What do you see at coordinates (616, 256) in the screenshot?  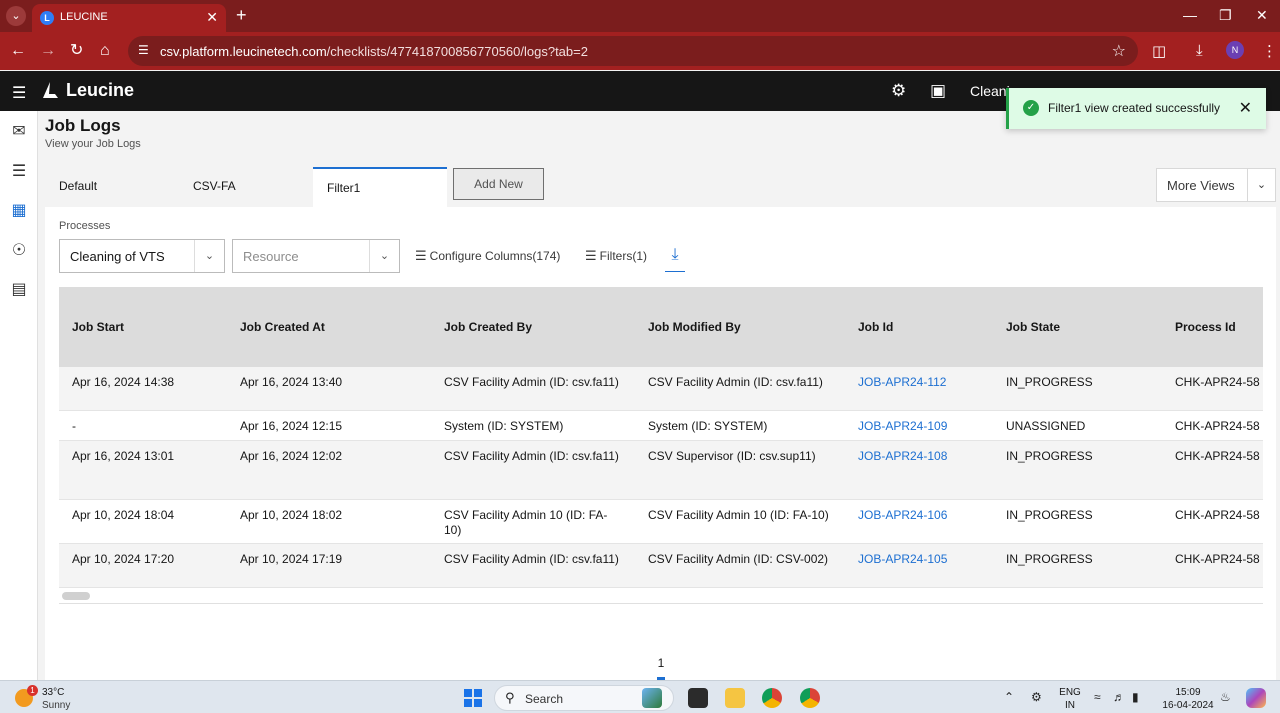 I see `filters-button: ☰ Filters(1)` at bounding box center [616, 256].